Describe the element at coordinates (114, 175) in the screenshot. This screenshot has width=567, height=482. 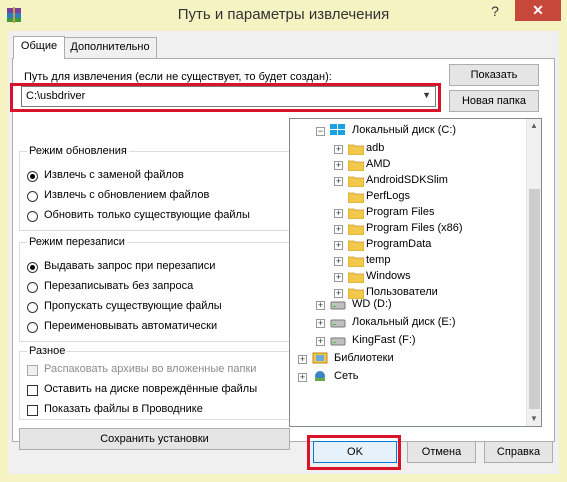
I see `option-replace-label: Извлечь с заменой файлов` at that location.